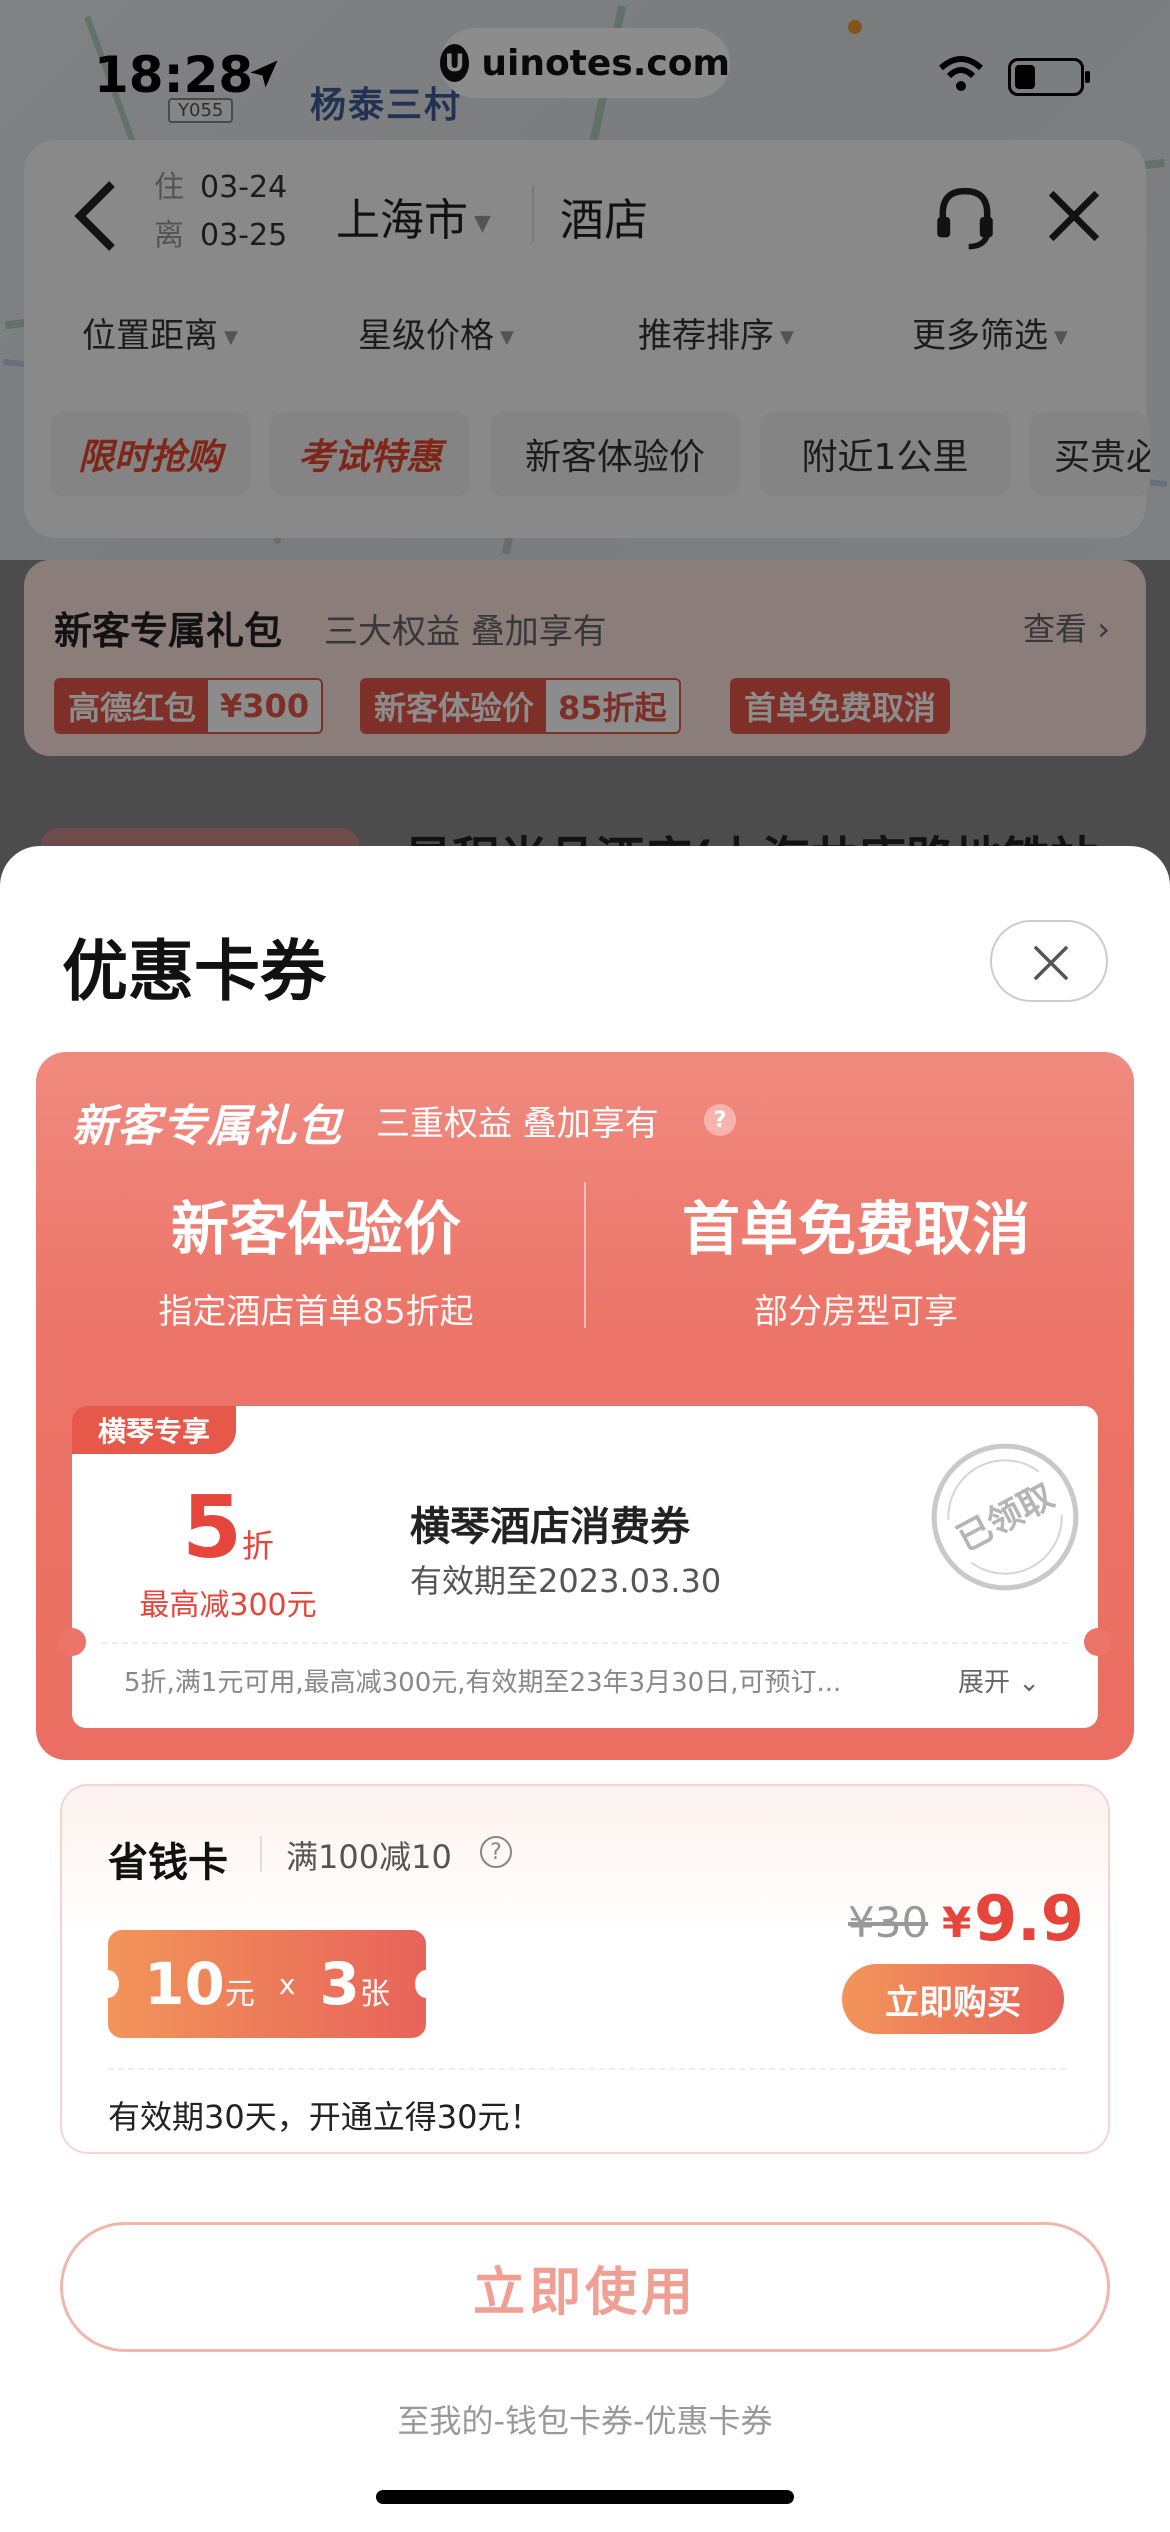 This screenshot has height=2532, width=1170. I want to click on saver-title: 省钱卡, so click(168, 1863).